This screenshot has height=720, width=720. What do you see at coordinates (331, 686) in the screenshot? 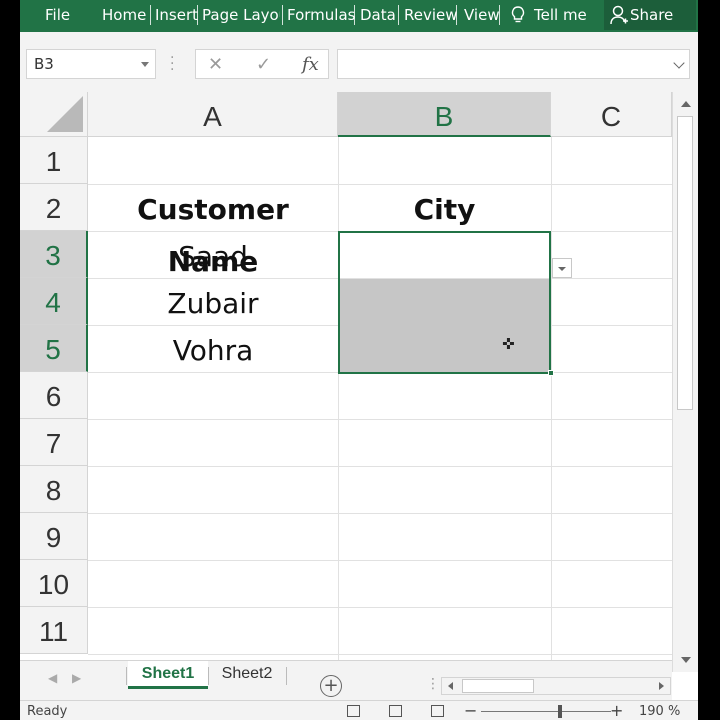
I see `add-sheet-icon: +` at bounding box center [331, 686].